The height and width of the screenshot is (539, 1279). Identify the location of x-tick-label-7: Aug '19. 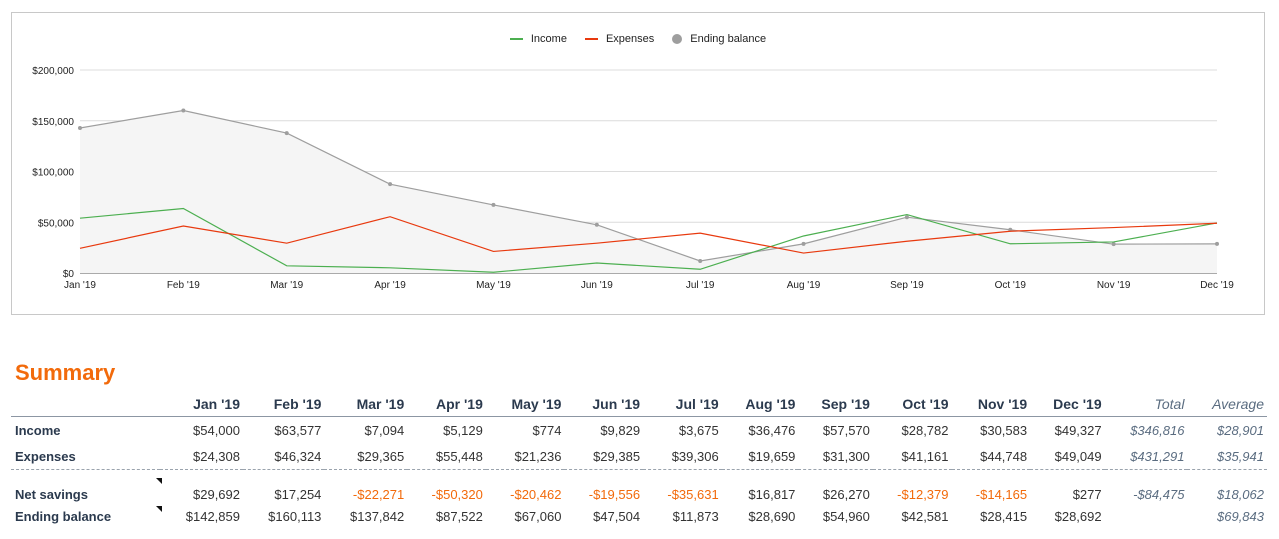
(804, 285).